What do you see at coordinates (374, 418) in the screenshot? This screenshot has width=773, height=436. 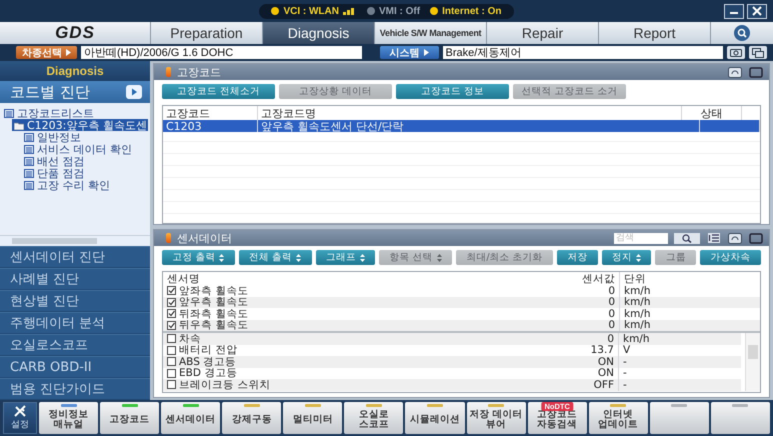 I see `taskbar-button: 오실로 스코프` at bounding box center [374, 418].